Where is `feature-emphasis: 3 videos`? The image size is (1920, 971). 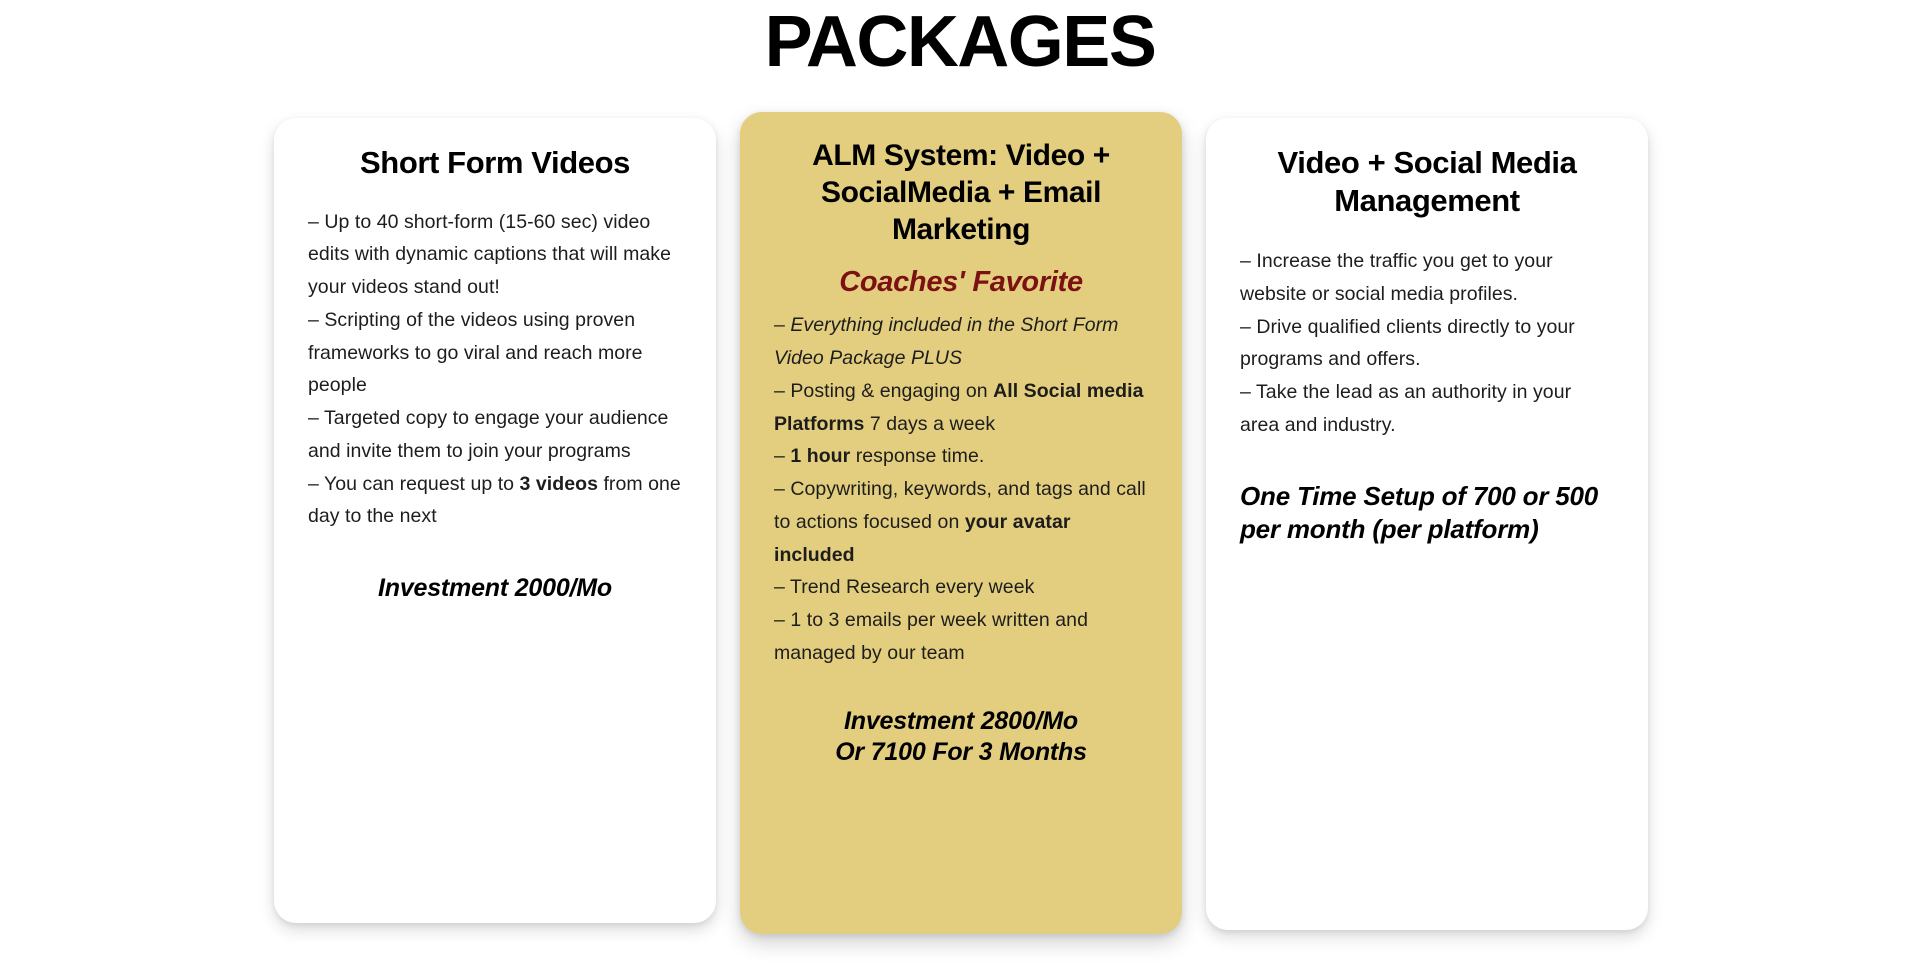
feature-emphasis: 3 videos is located at coordinates (558, 483).